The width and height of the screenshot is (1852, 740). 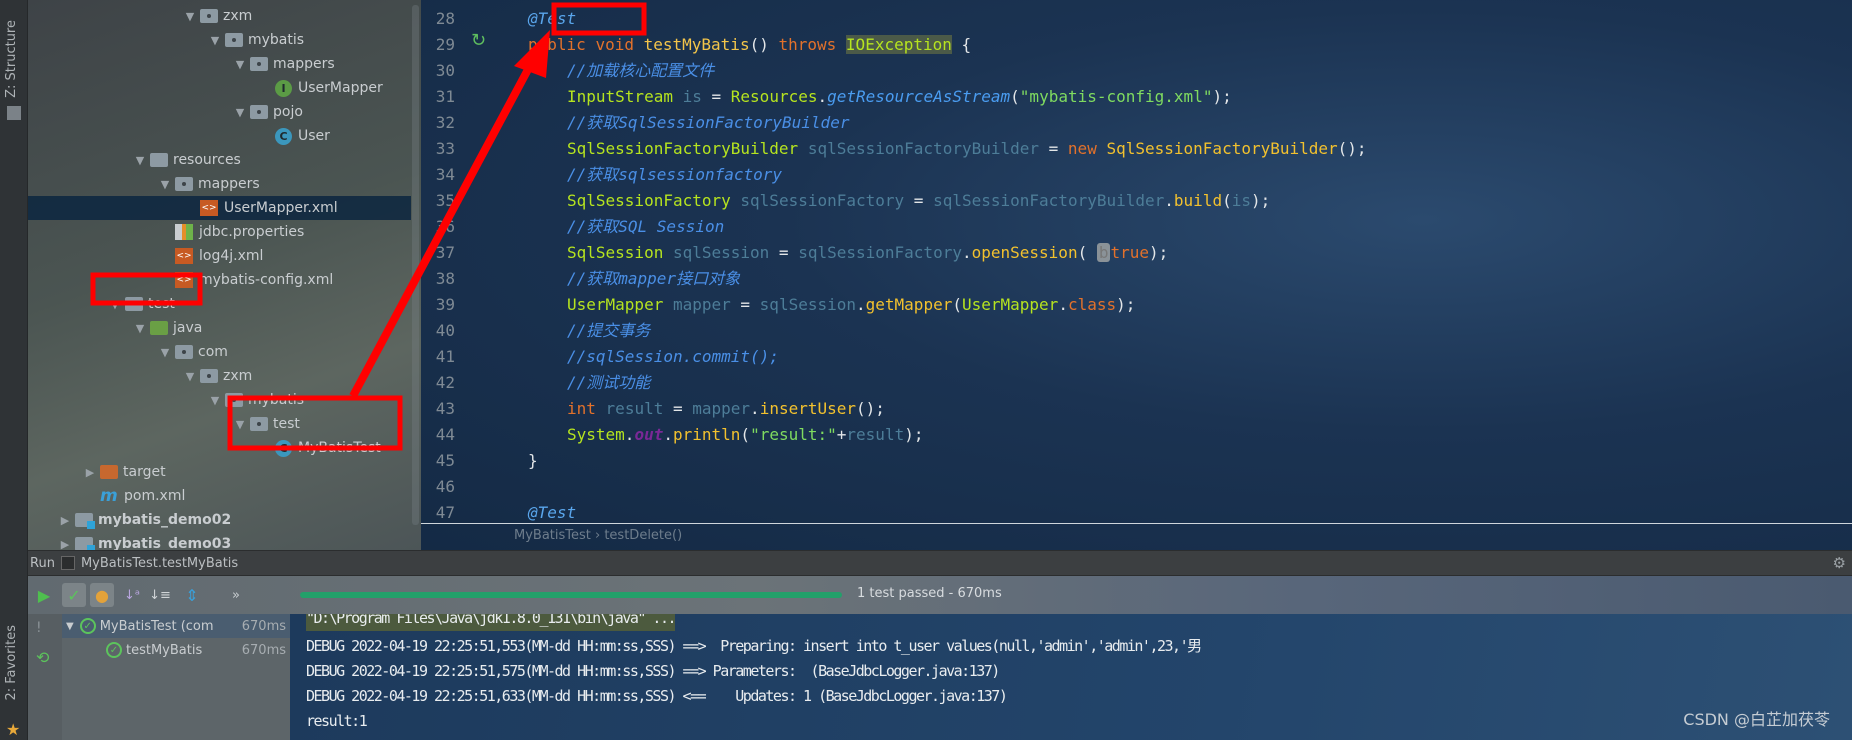 I want to click on tree-item: I UserMapper, so click(x=219, y=88).